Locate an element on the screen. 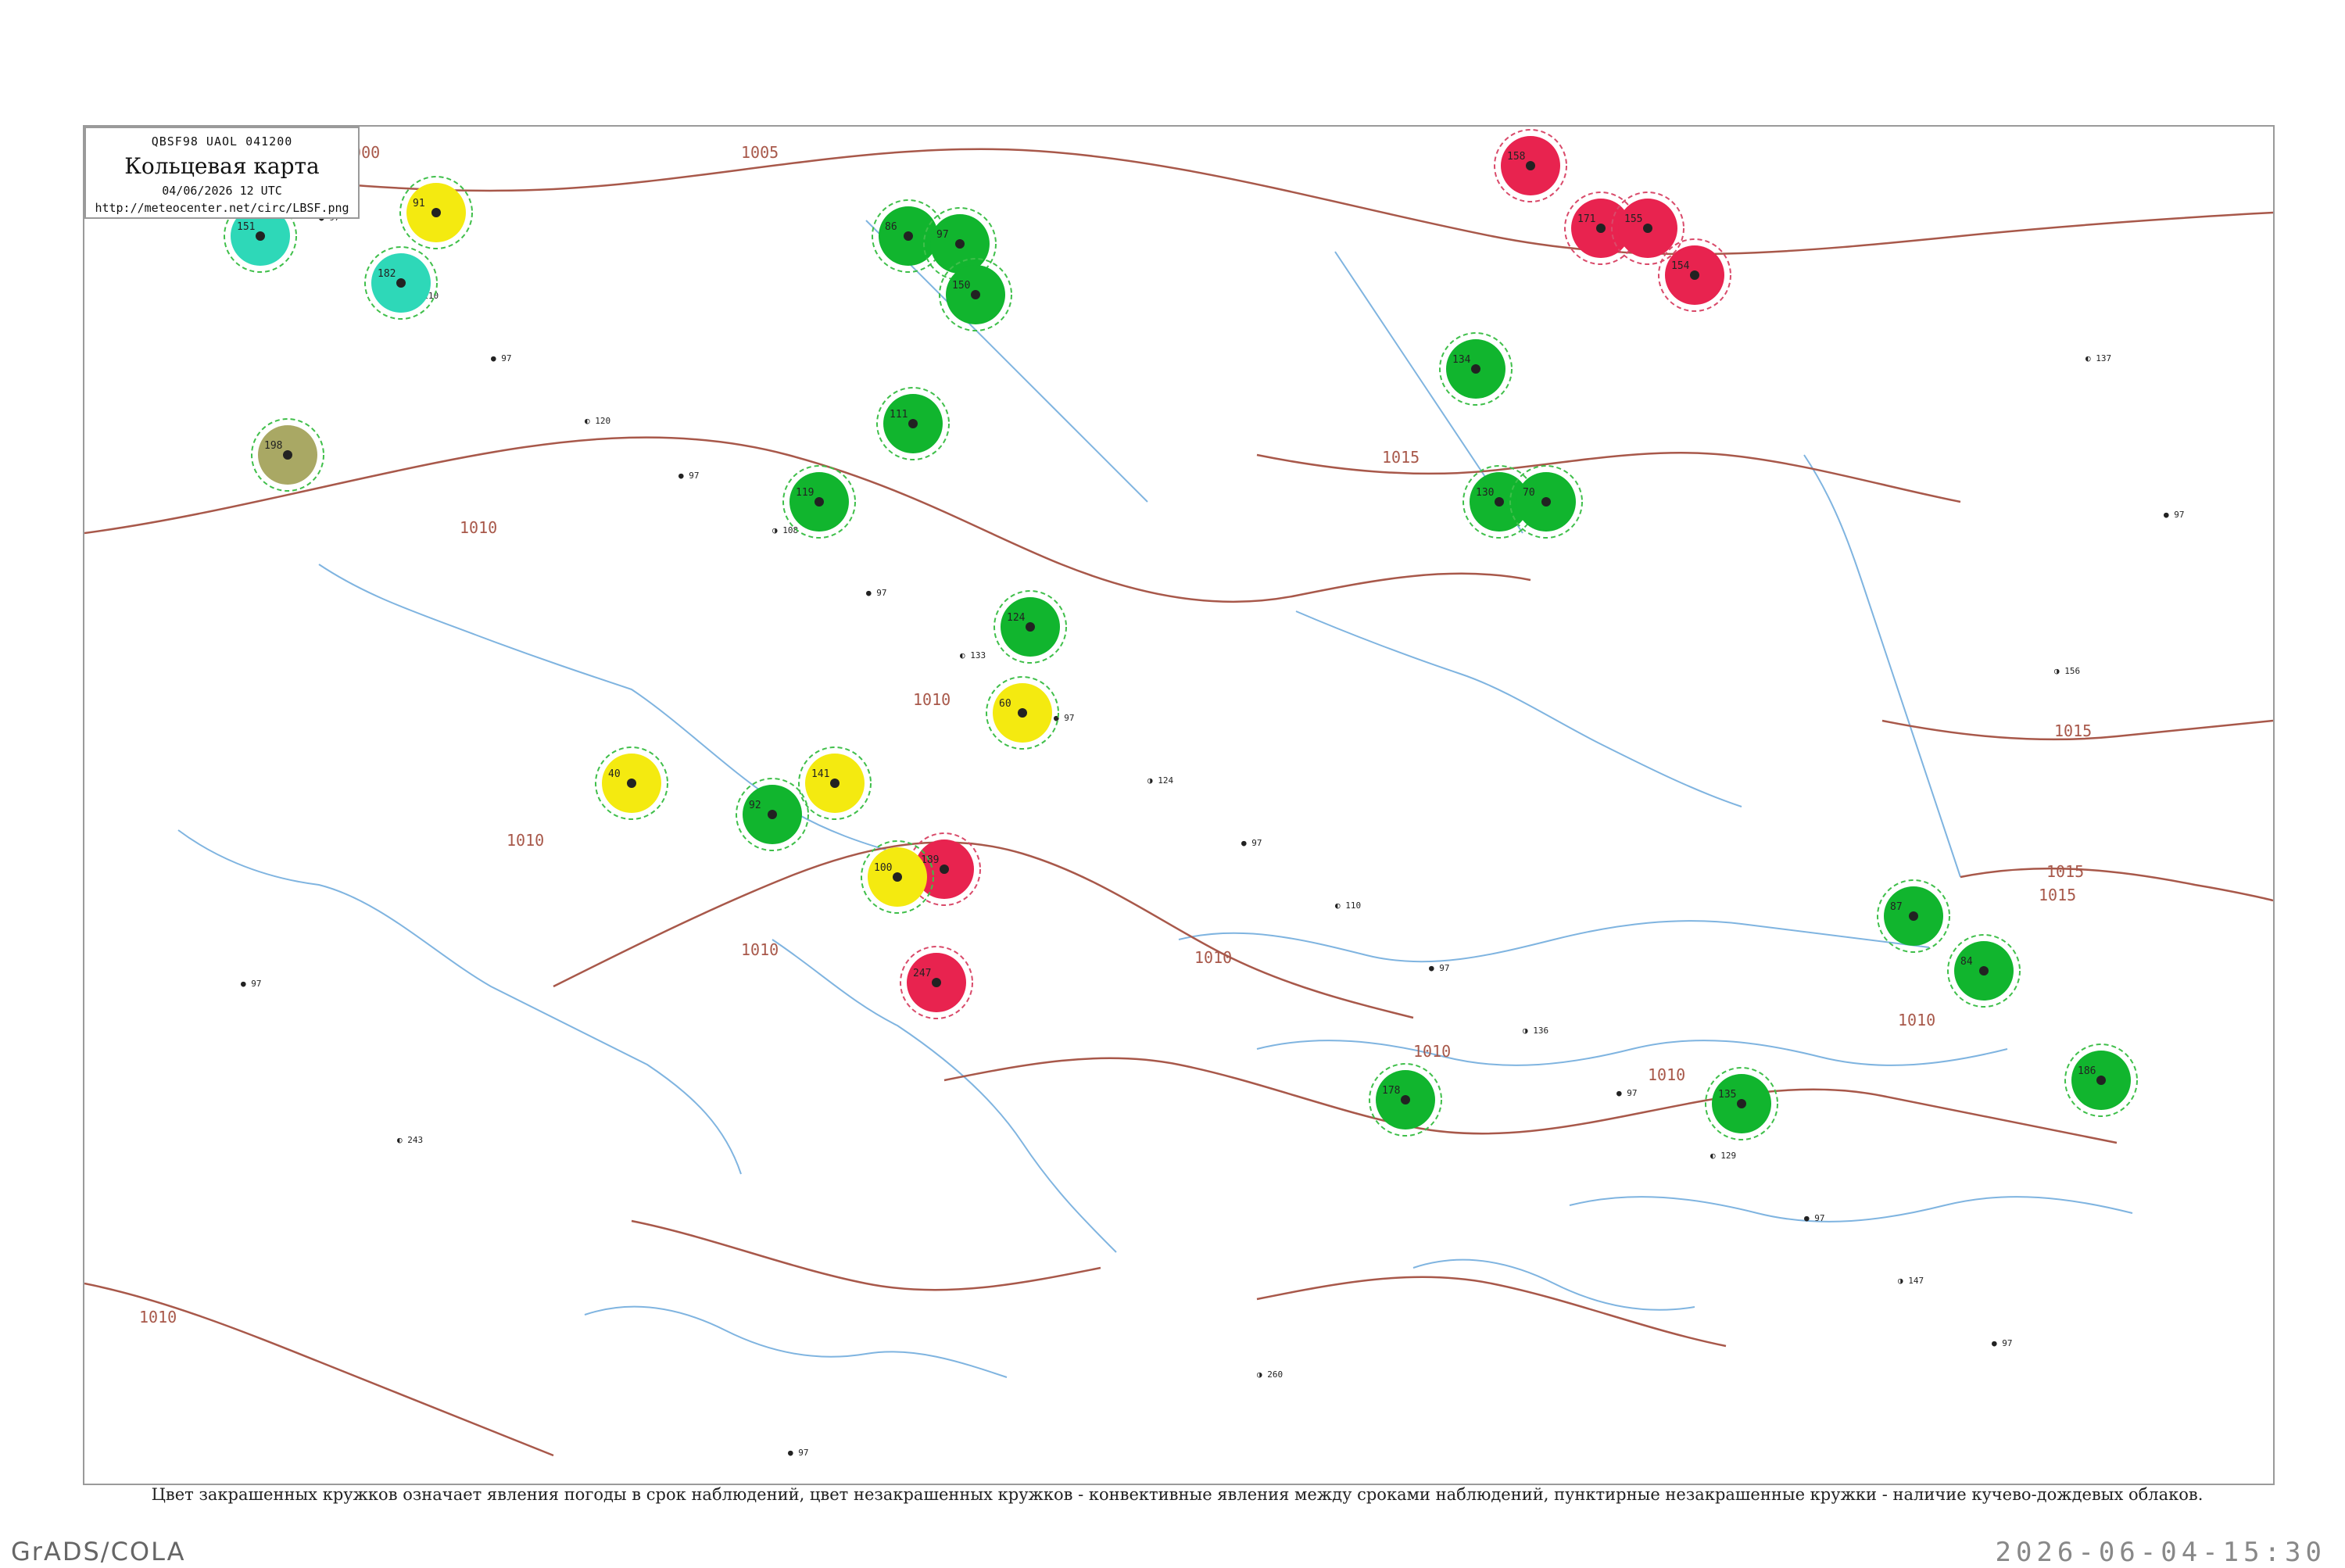 This screenshot has height=1568, width=2345. station-value: 135 is located at coordinates (1727, 1095).